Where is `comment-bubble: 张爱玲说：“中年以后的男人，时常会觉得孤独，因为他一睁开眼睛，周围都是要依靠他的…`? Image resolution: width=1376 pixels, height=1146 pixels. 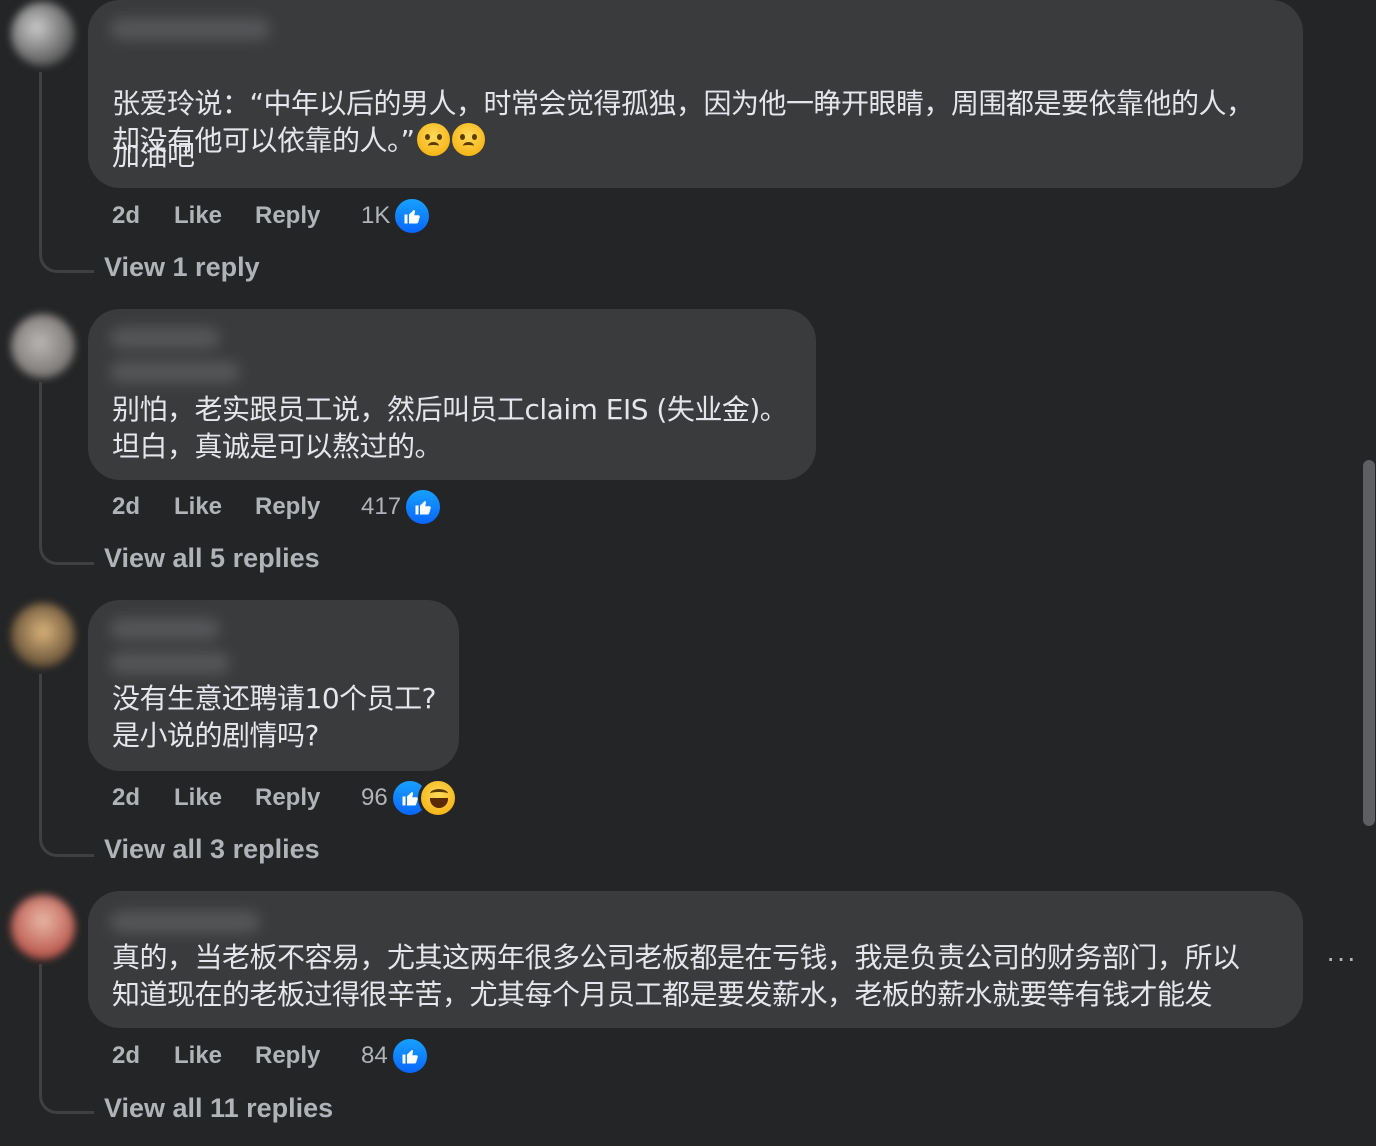 comment-bubble: 张爱玲说：“中年以后的男人，时常会觉得孤独，因为他一睁开眼睛，周围都是要依靠他的… is located at coordinates (695, 94).